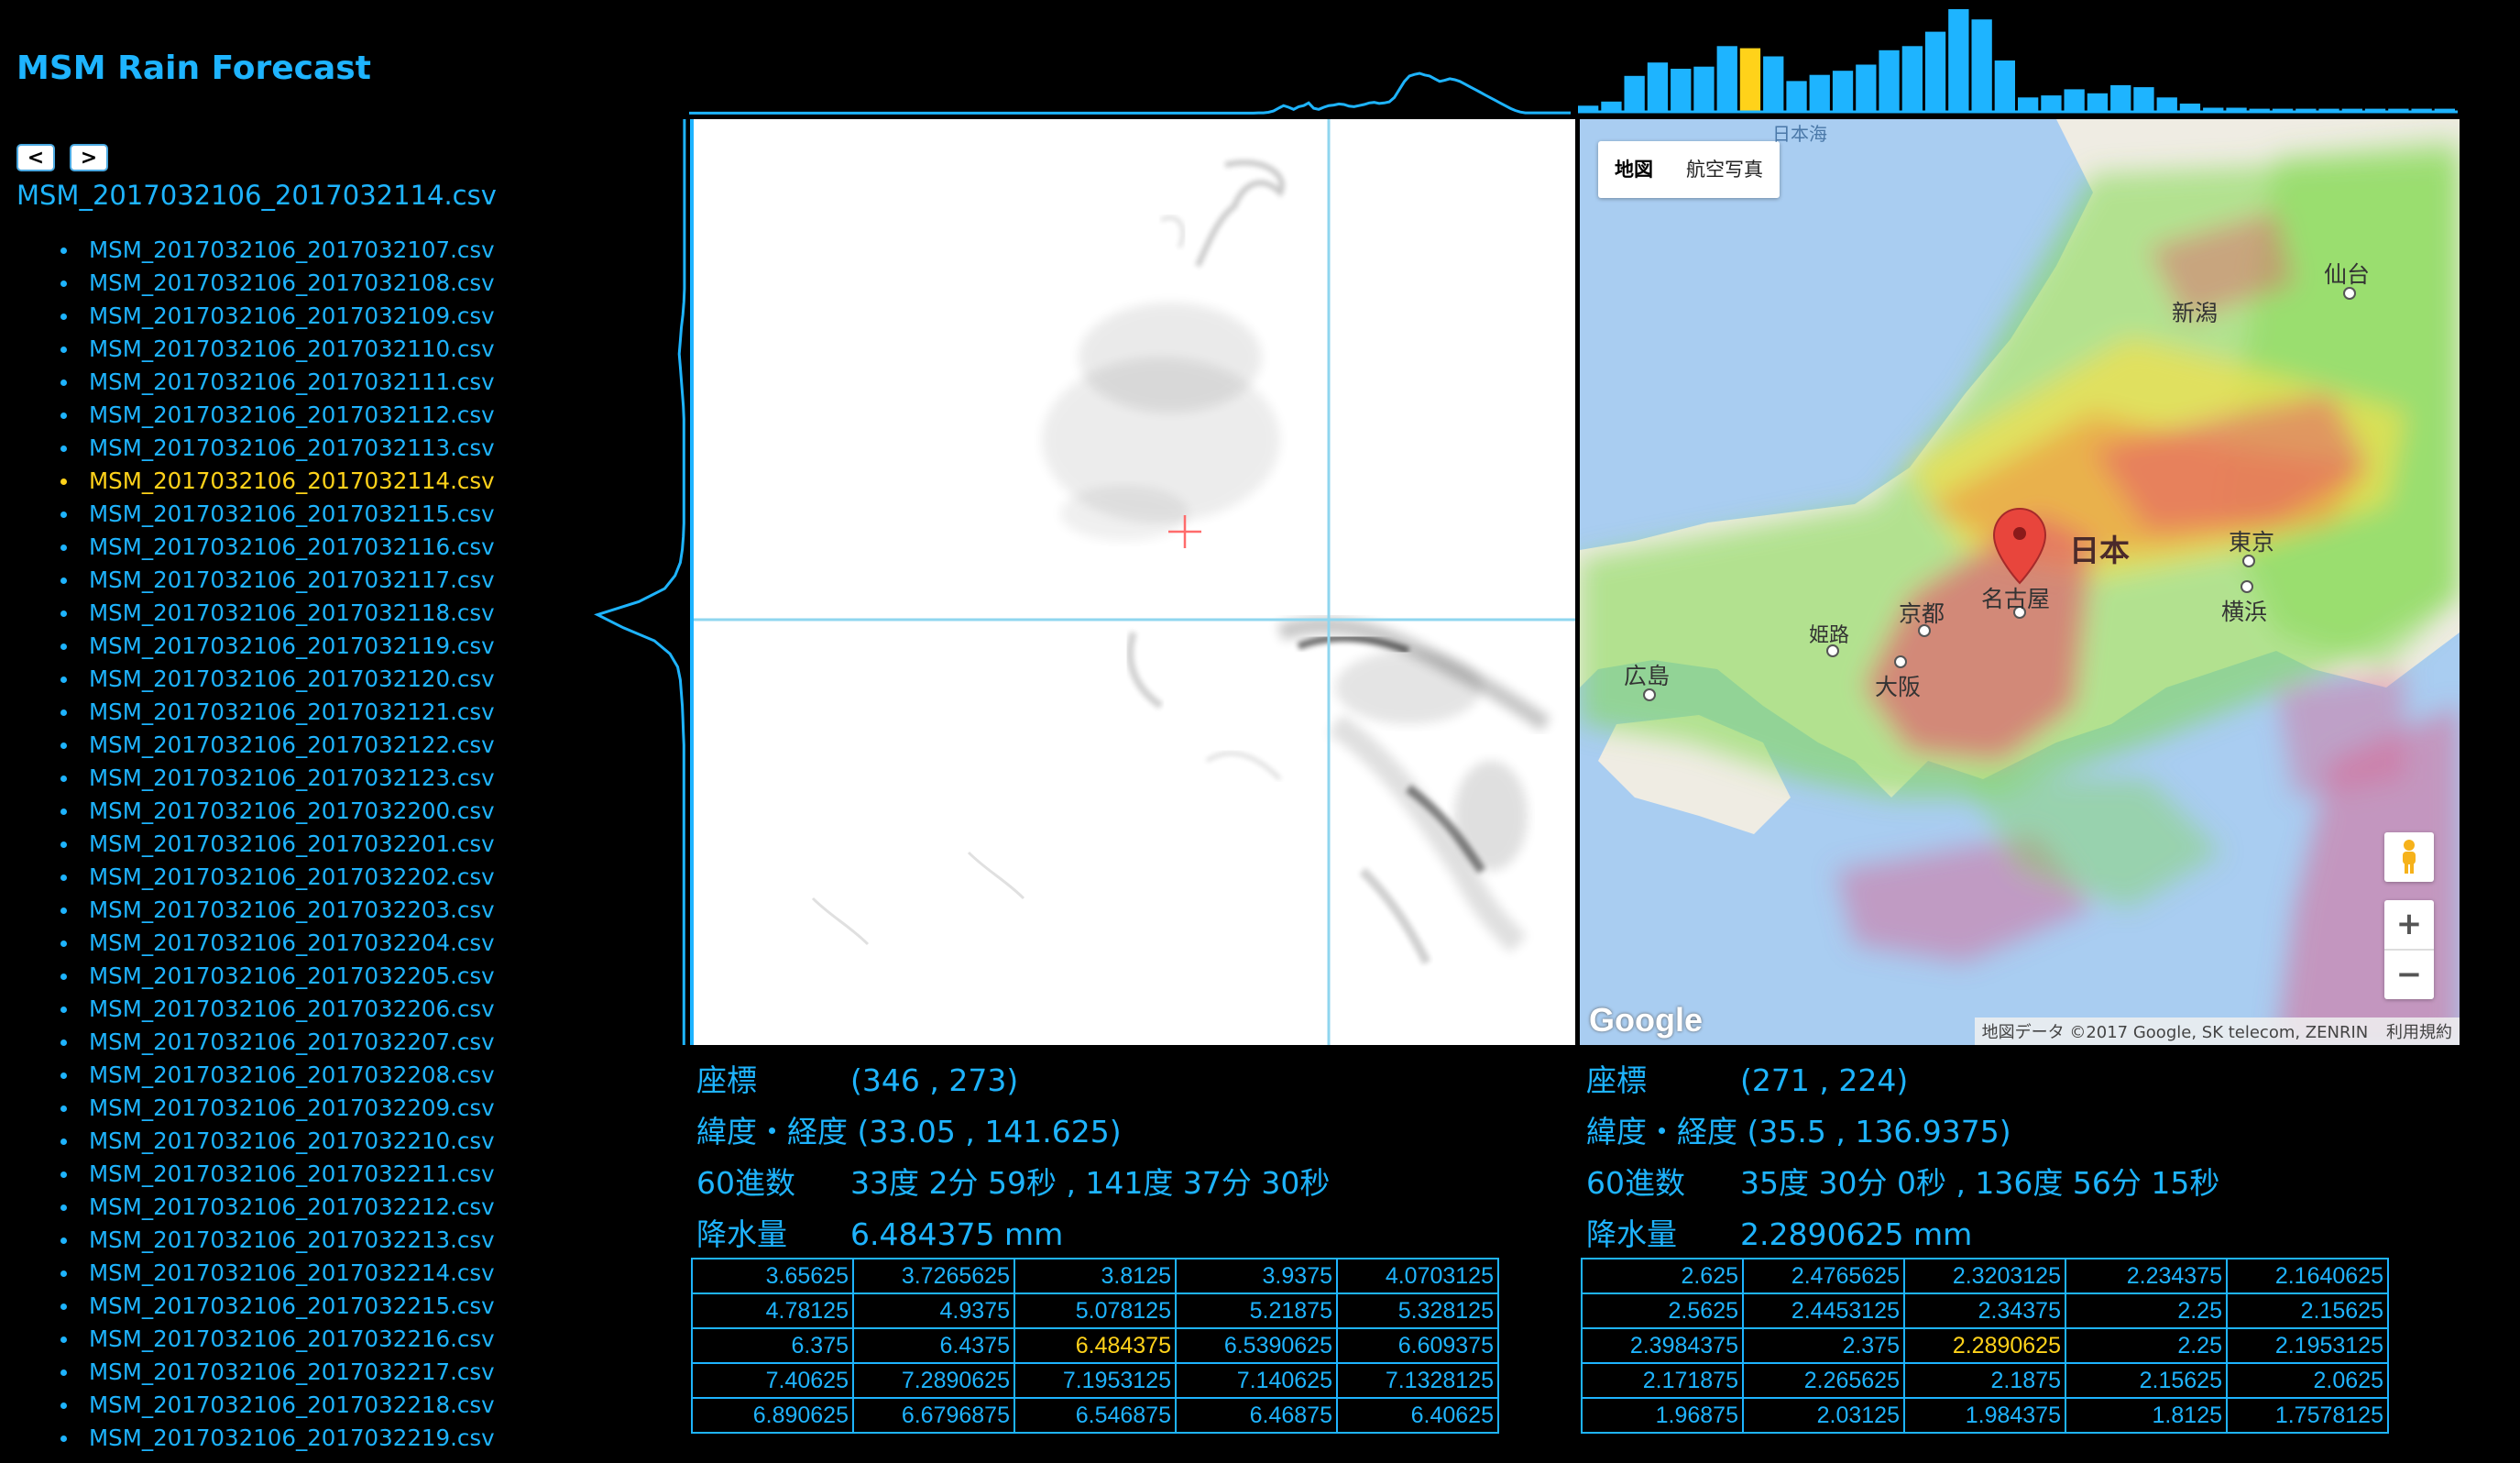 This screenshot has width=2520, height=1463. What do you see at coordinates (277, 547) in the screenshot?
I see `file-list-item: MSM_2017032106_2017032116.csv` at bounding box center [277, 547].